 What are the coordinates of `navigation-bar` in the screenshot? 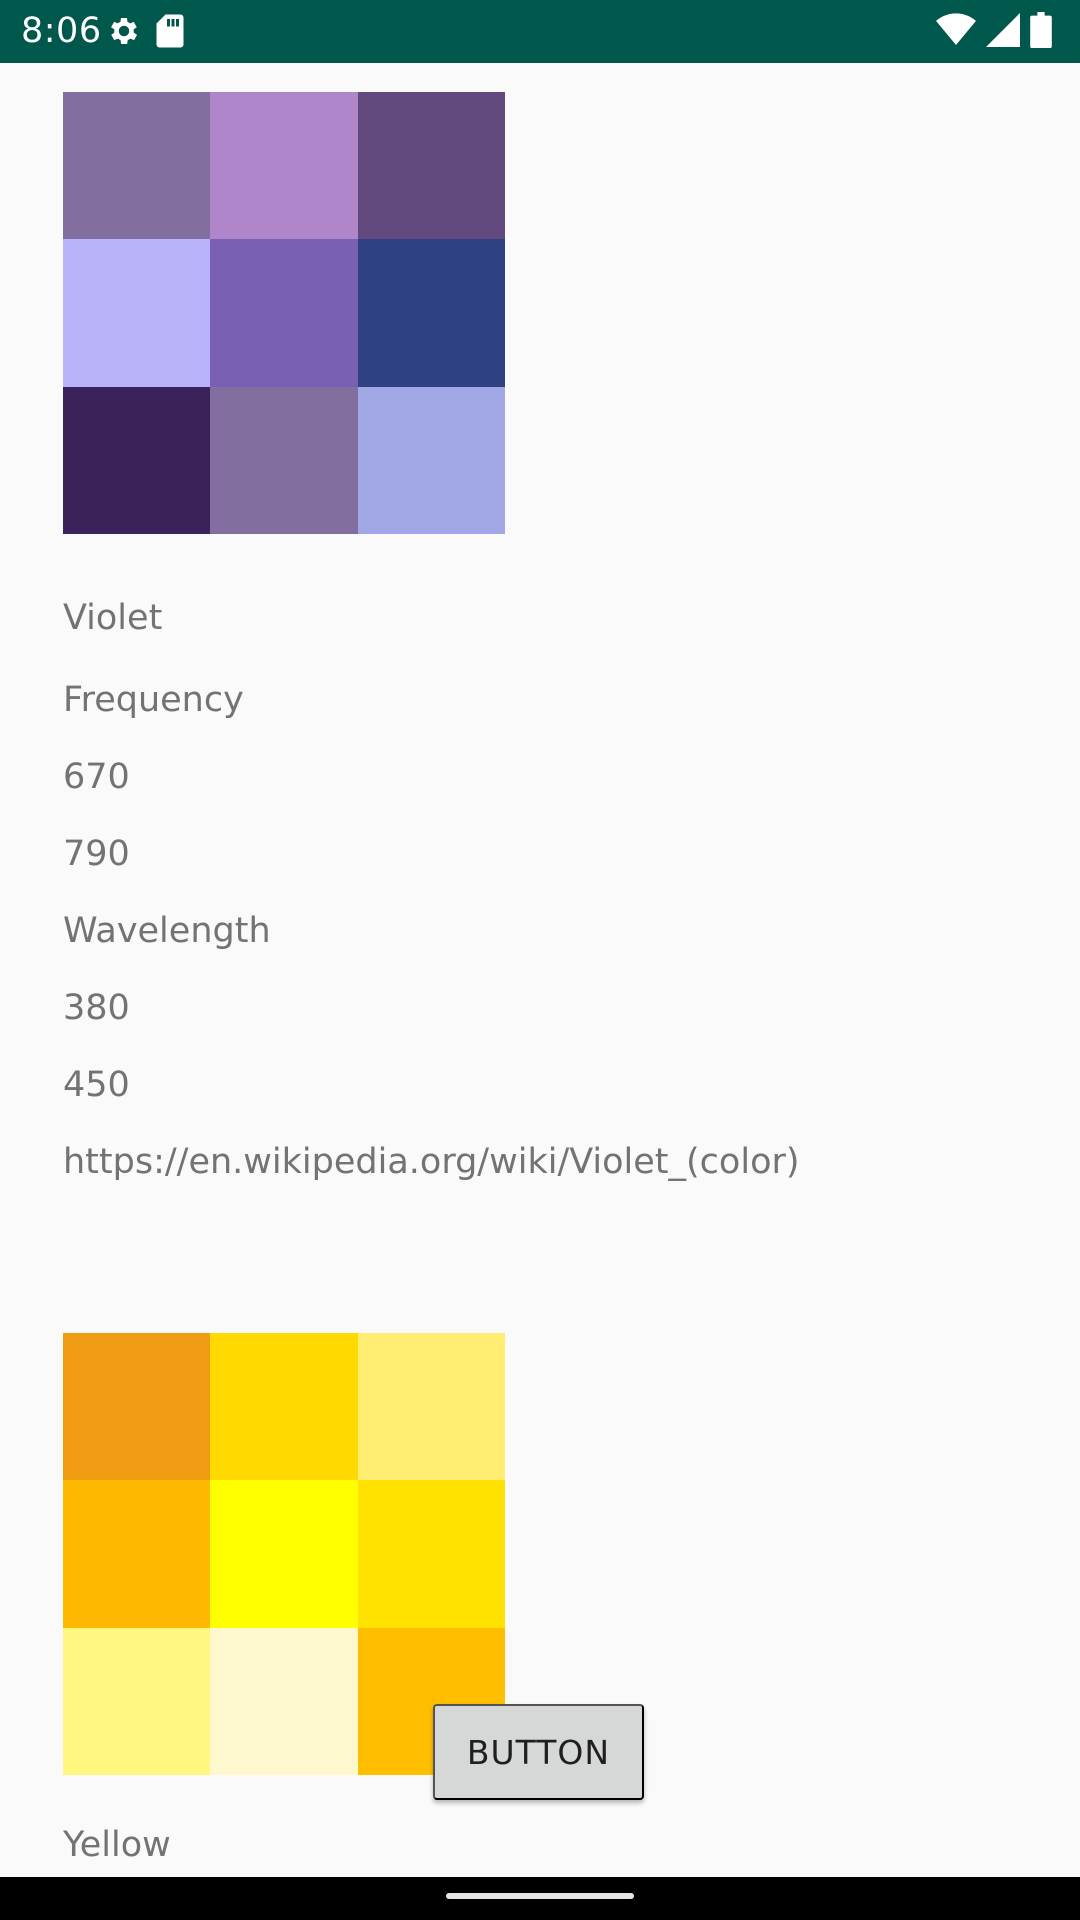 It's located at (540, 1898).